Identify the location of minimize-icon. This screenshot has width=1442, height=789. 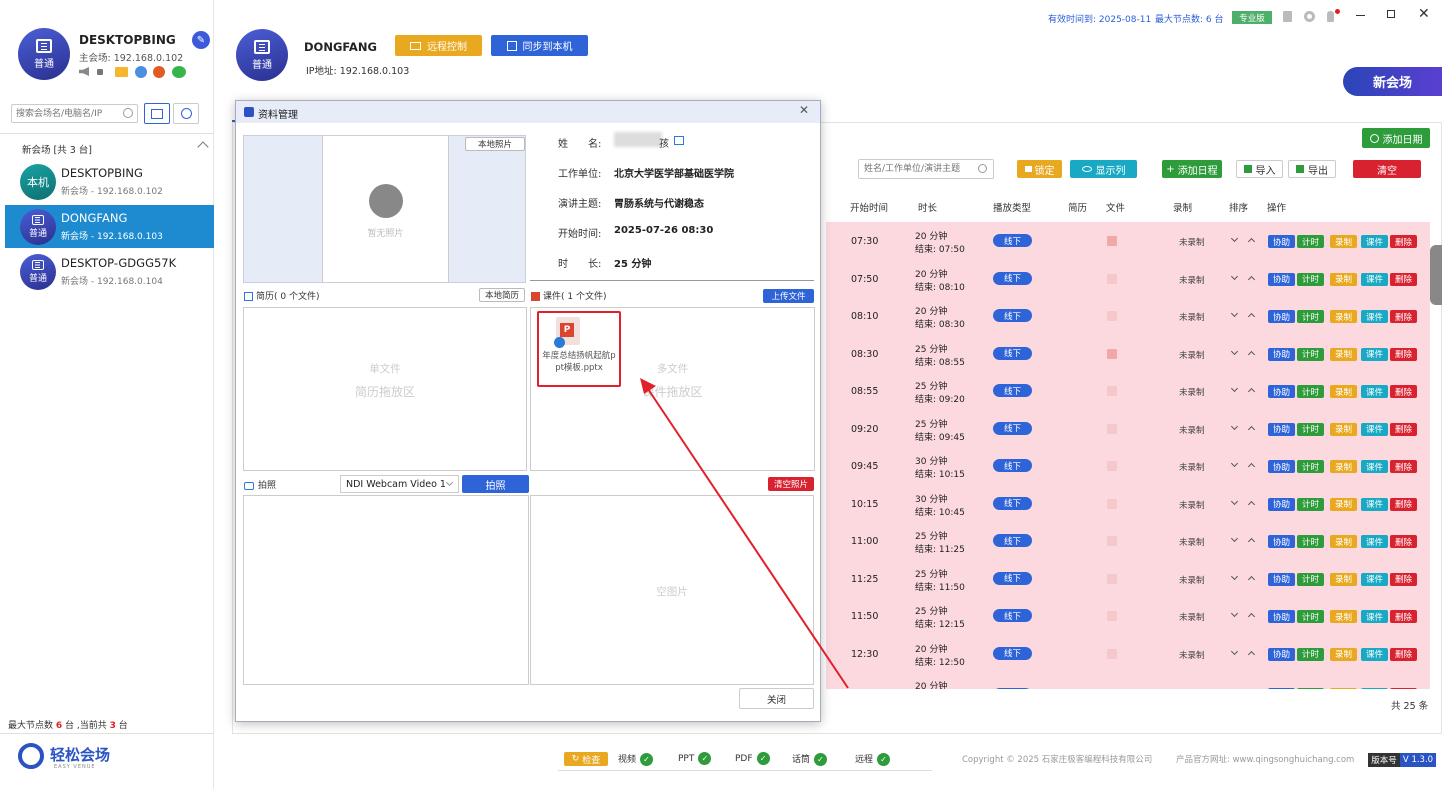
(1360, 15).